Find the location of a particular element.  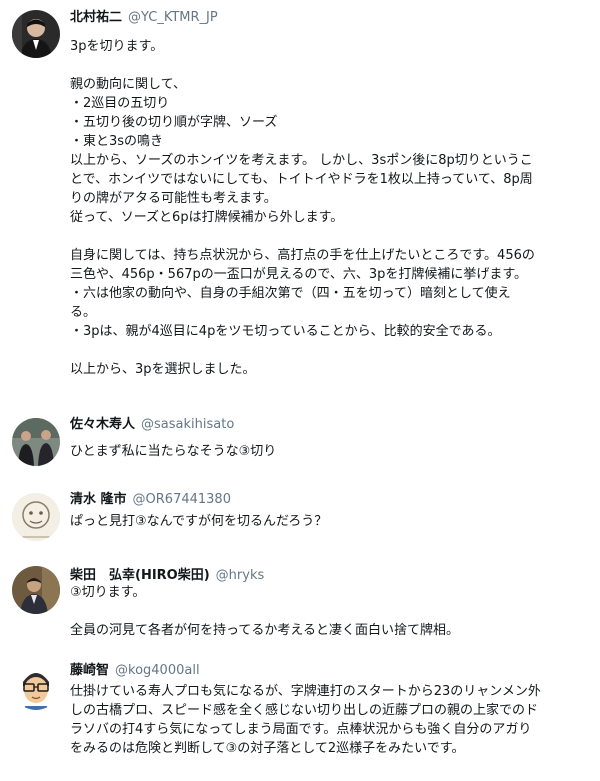

comment-line: ・東と3sの鳴き is located at coordinates (117, 141).